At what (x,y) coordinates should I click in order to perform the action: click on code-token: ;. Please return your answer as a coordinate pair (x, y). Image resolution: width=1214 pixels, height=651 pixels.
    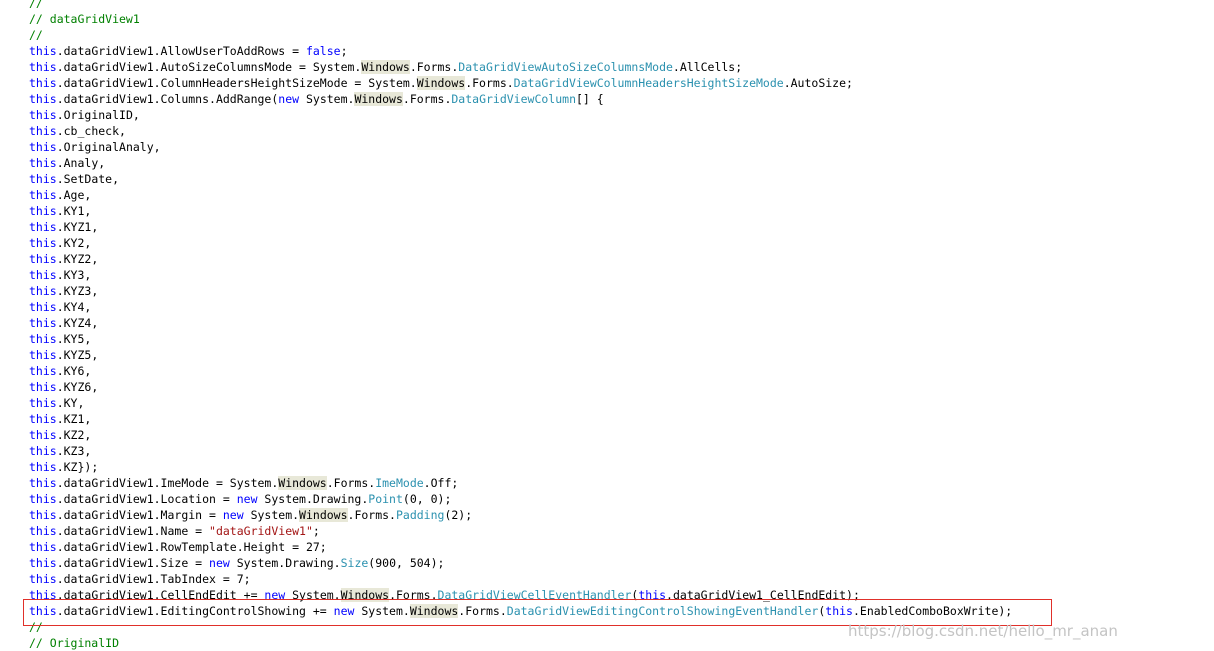
    Looking at the image, I should click on (344, 51).